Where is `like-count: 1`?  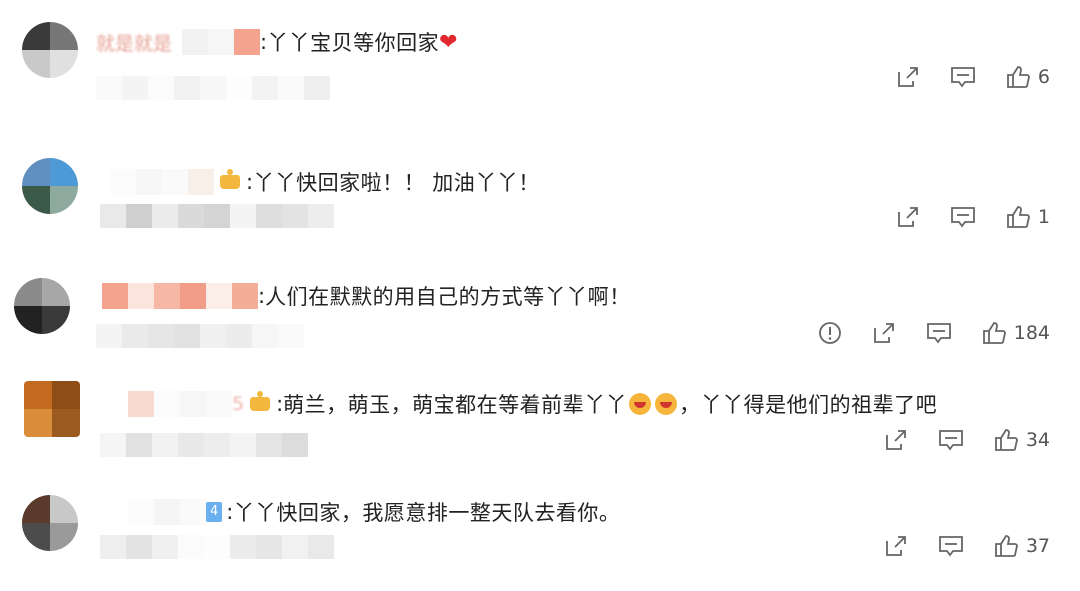
like-count: 1 is located at coordinates (1043, 217).